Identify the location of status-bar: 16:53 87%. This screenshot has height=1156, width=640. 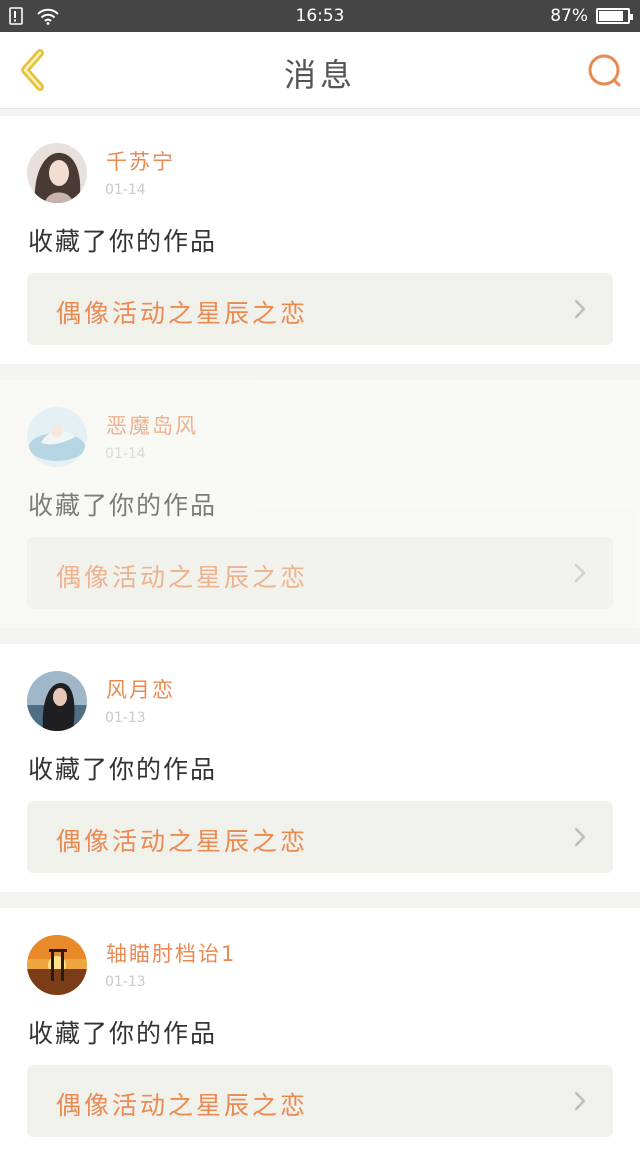
(320, 16).